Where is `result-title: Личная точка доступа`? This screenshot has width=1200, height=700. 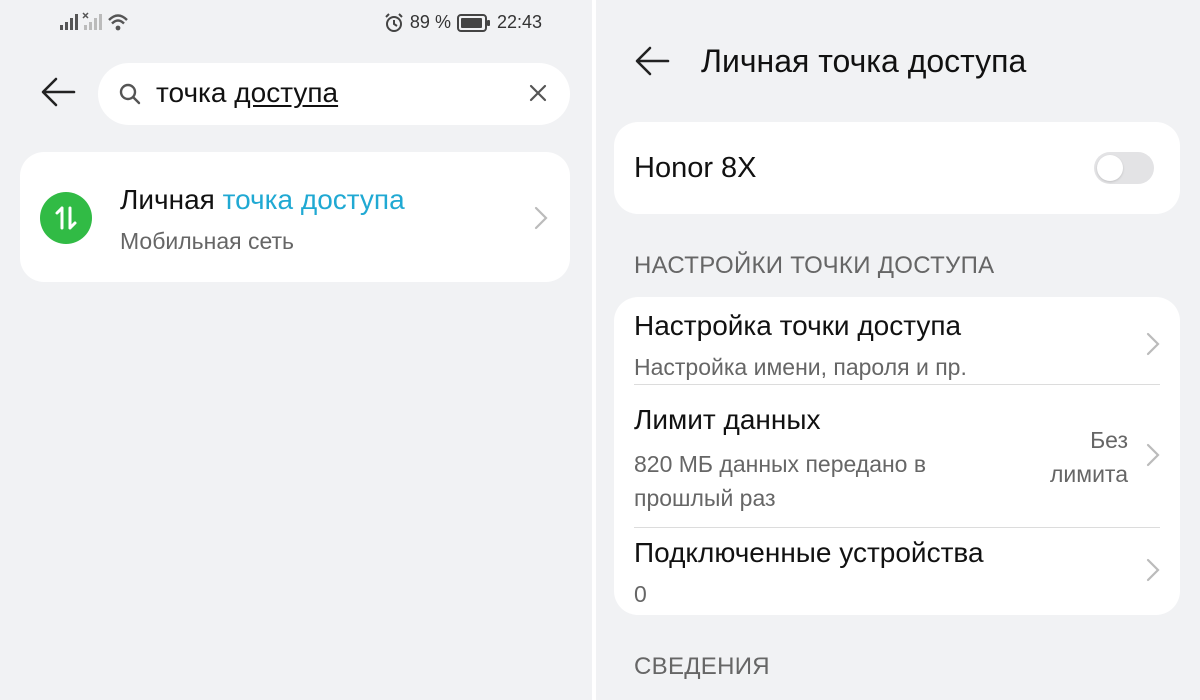 result-title: Личная точка доступа is located at coordinates (262, 200).